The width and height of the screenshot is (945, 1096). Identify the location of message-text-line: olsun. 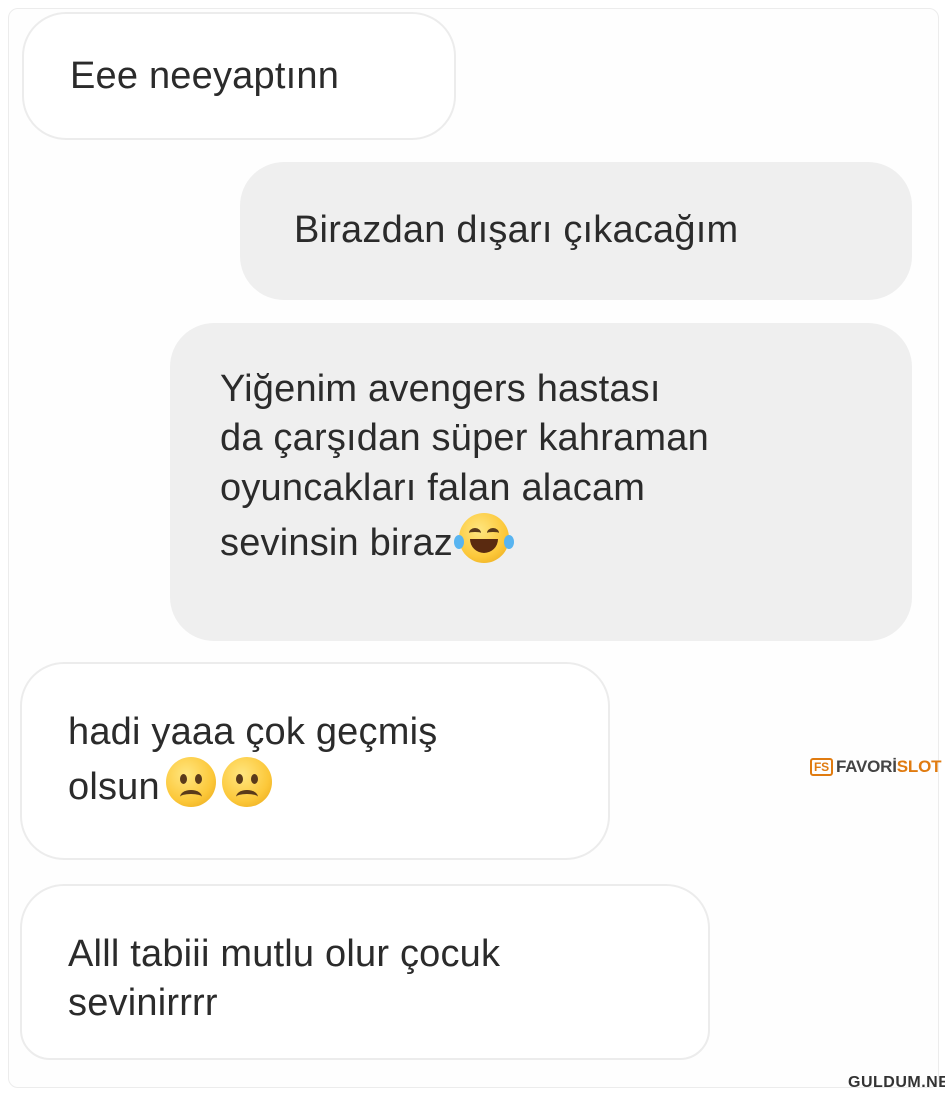
(114, 787).